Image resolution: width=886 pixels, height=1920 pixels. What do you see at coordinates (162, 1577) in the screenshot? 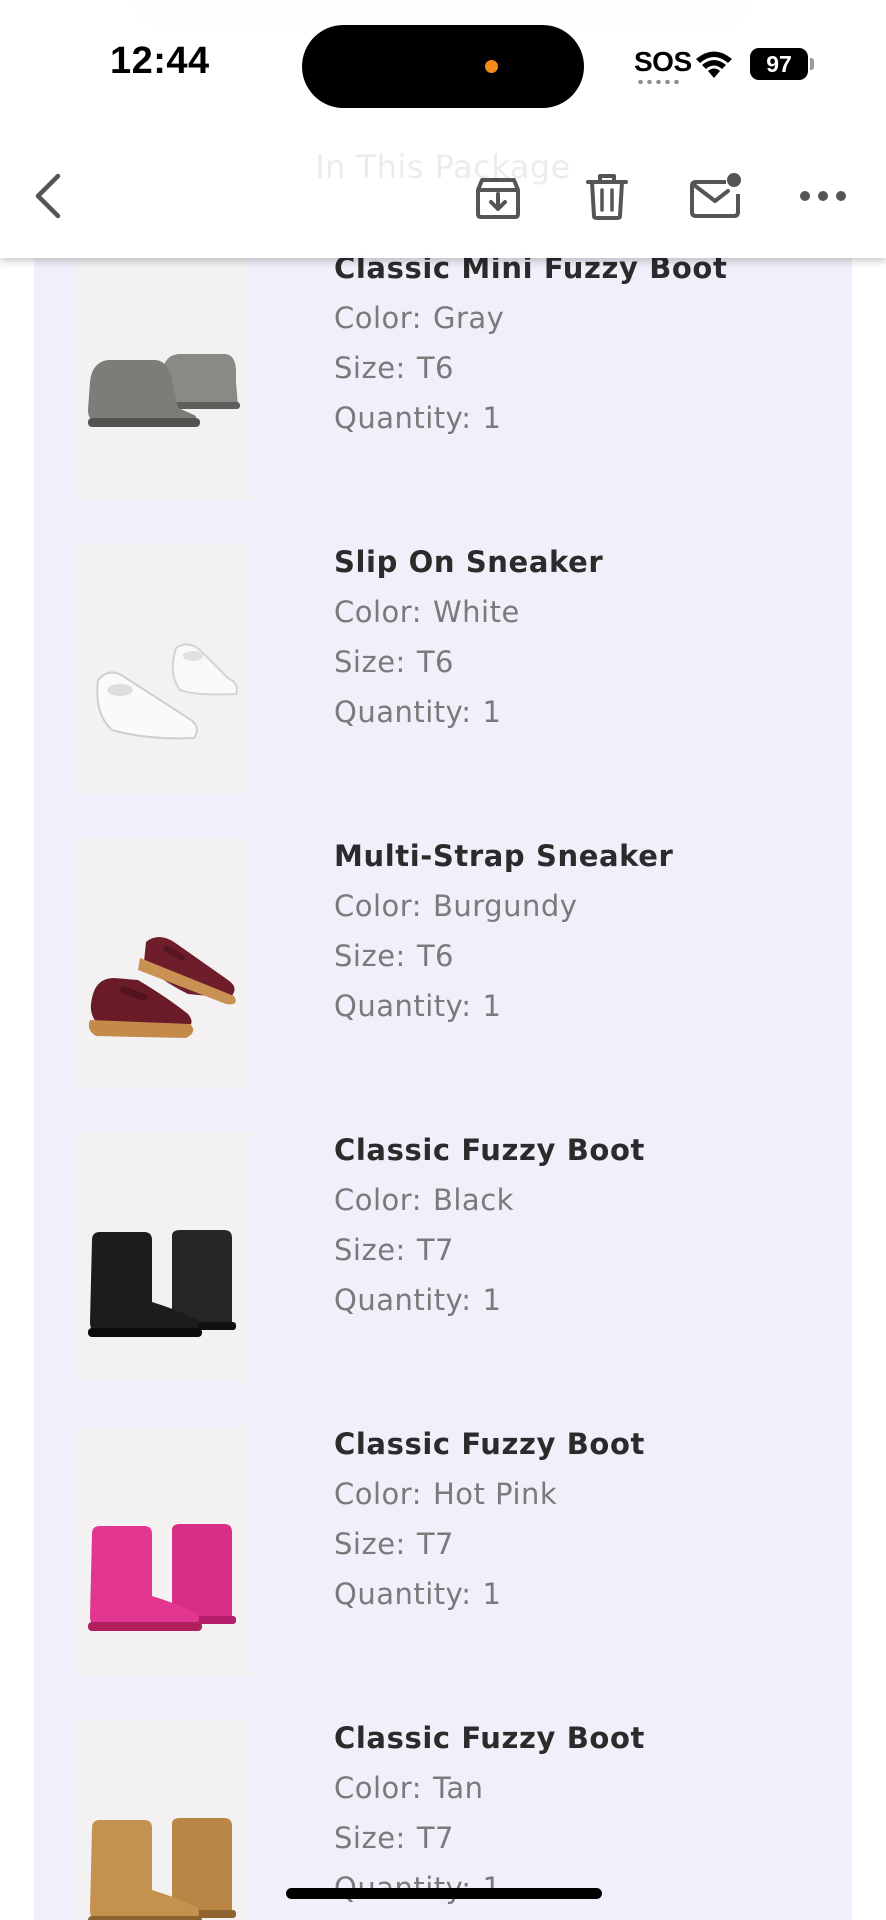
I see `hot-pink-fuzzy-boot-image` at bounding box center [162, 1577].